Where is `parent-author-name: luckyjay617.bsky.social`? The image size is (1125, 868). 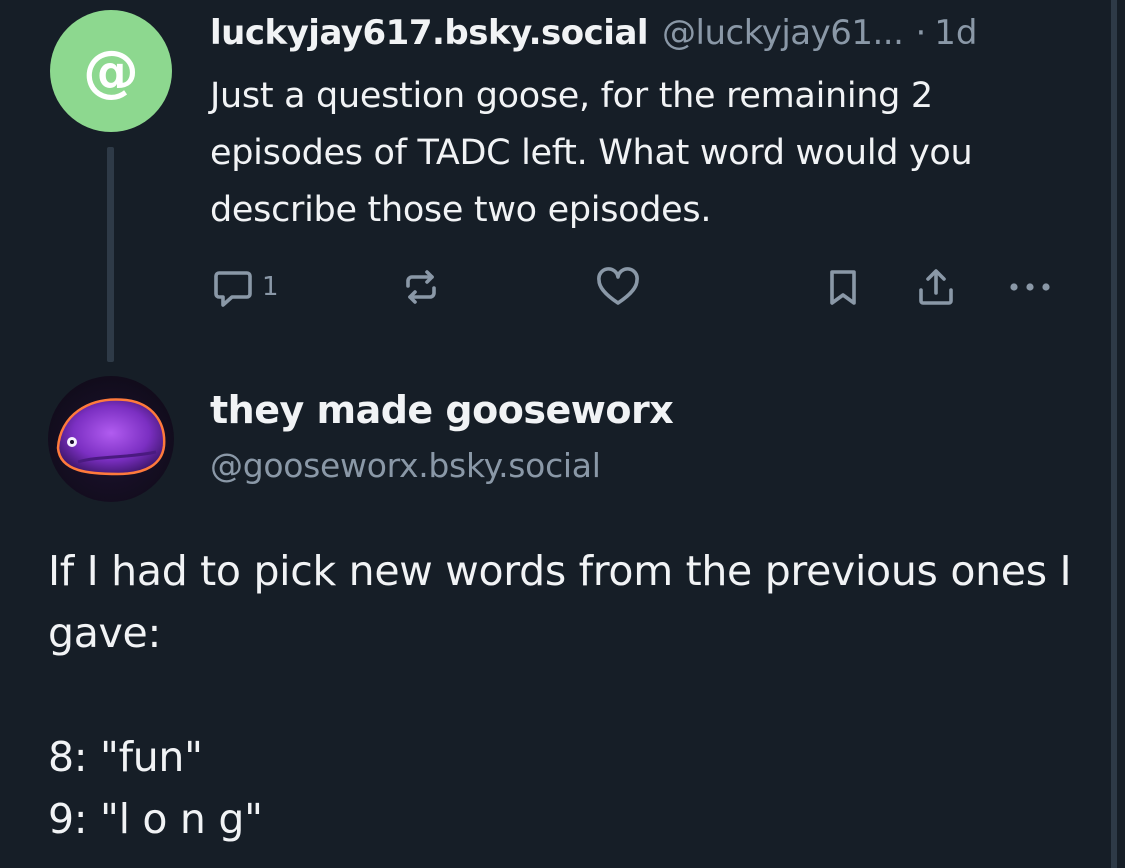 parent-author-name: luckyjay617.bsky.social is located at coordinates (429, 33).